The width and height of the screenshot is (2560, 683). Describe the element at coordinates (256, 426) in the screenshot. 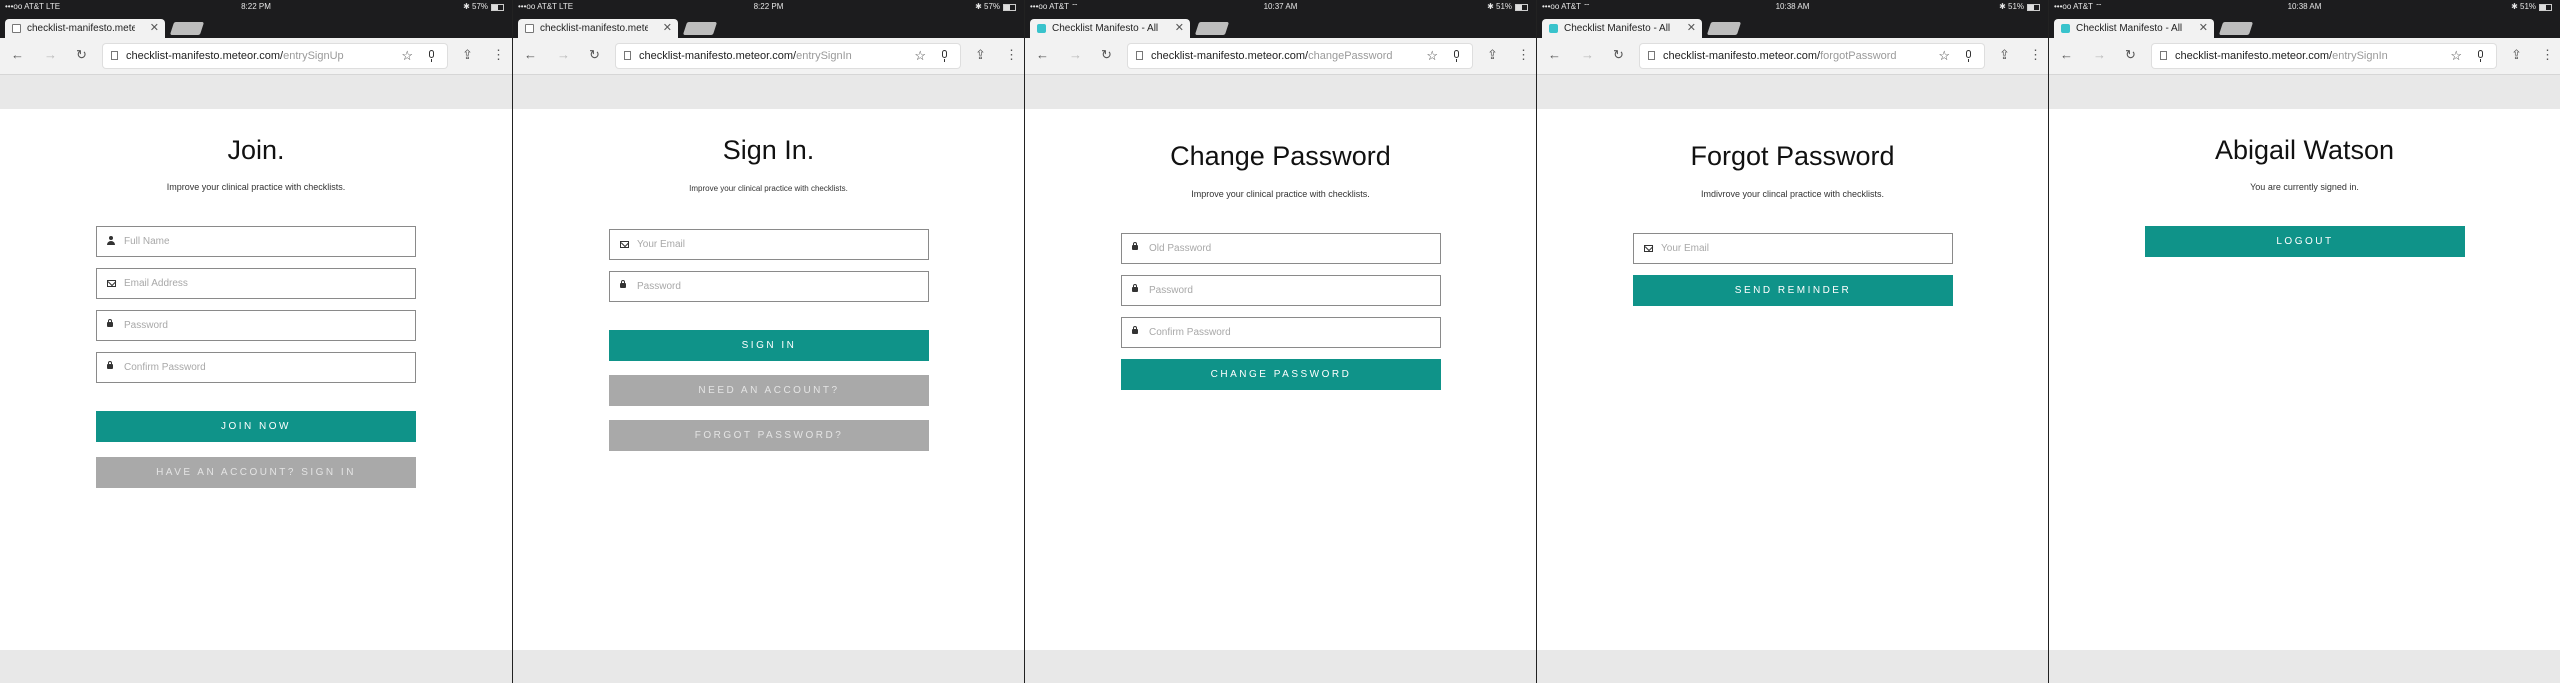

I see `join-now-button: JOIN NOW` at that location.